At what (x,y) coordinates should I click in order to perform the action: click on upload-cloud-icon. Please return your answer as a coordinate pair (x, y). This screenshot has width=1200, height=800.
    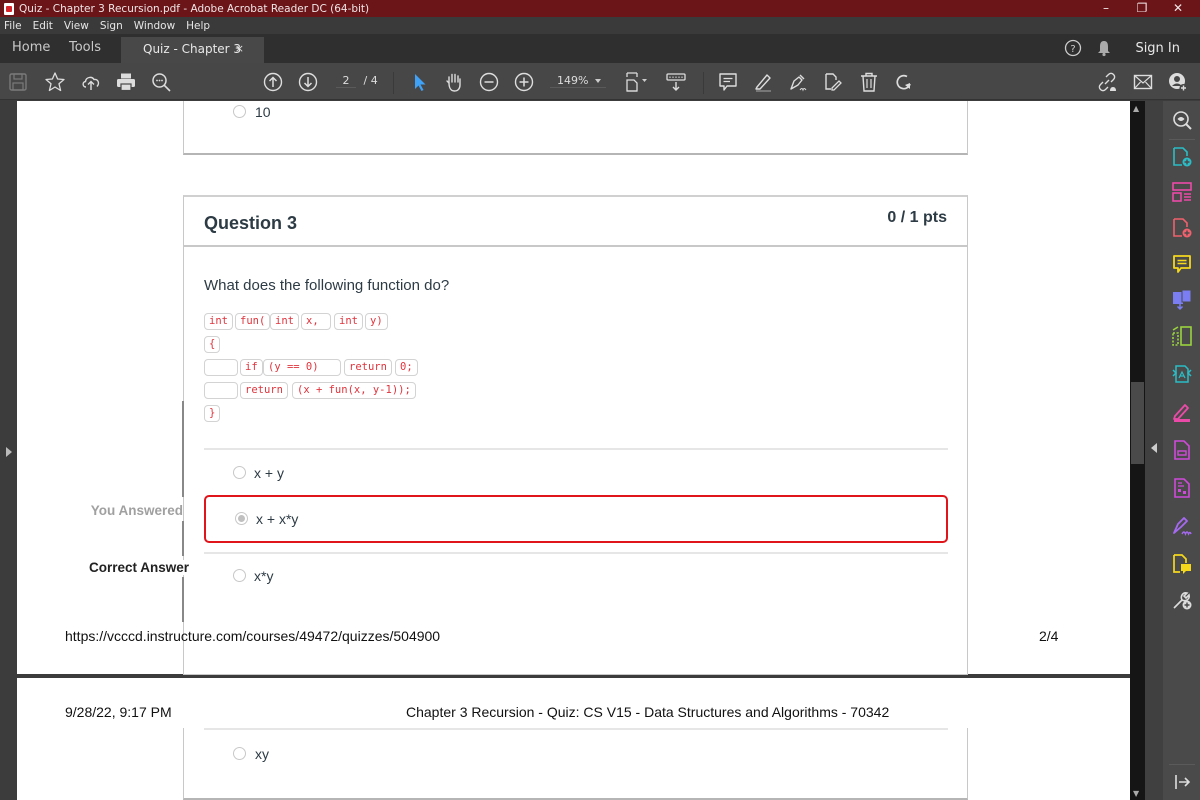
    Looking at the image, I should click on (91, 82).